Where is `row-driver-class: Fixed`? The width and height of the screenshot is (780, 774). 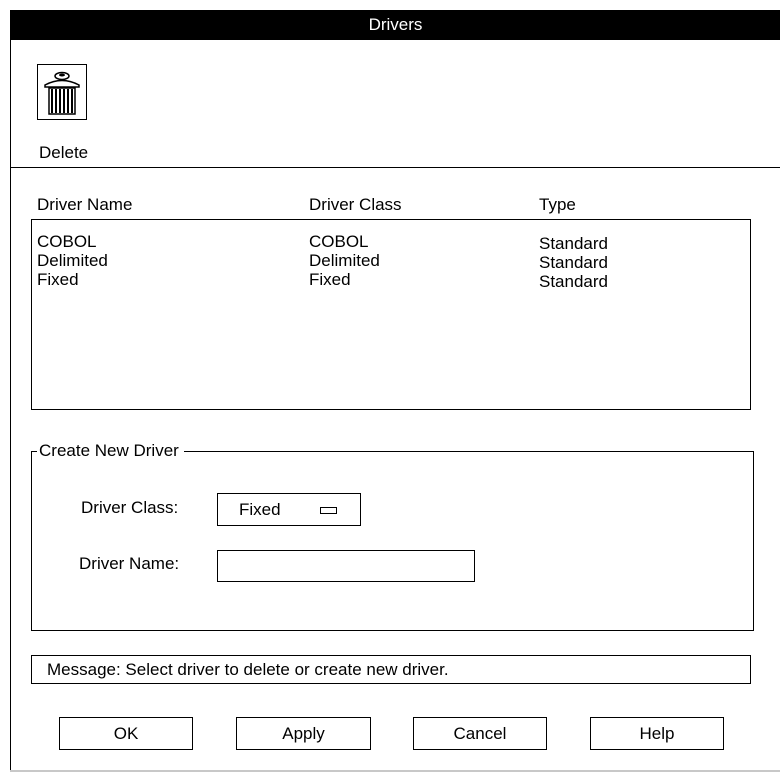
row-driver-class: Fixed is located at coordinates (330, 279).